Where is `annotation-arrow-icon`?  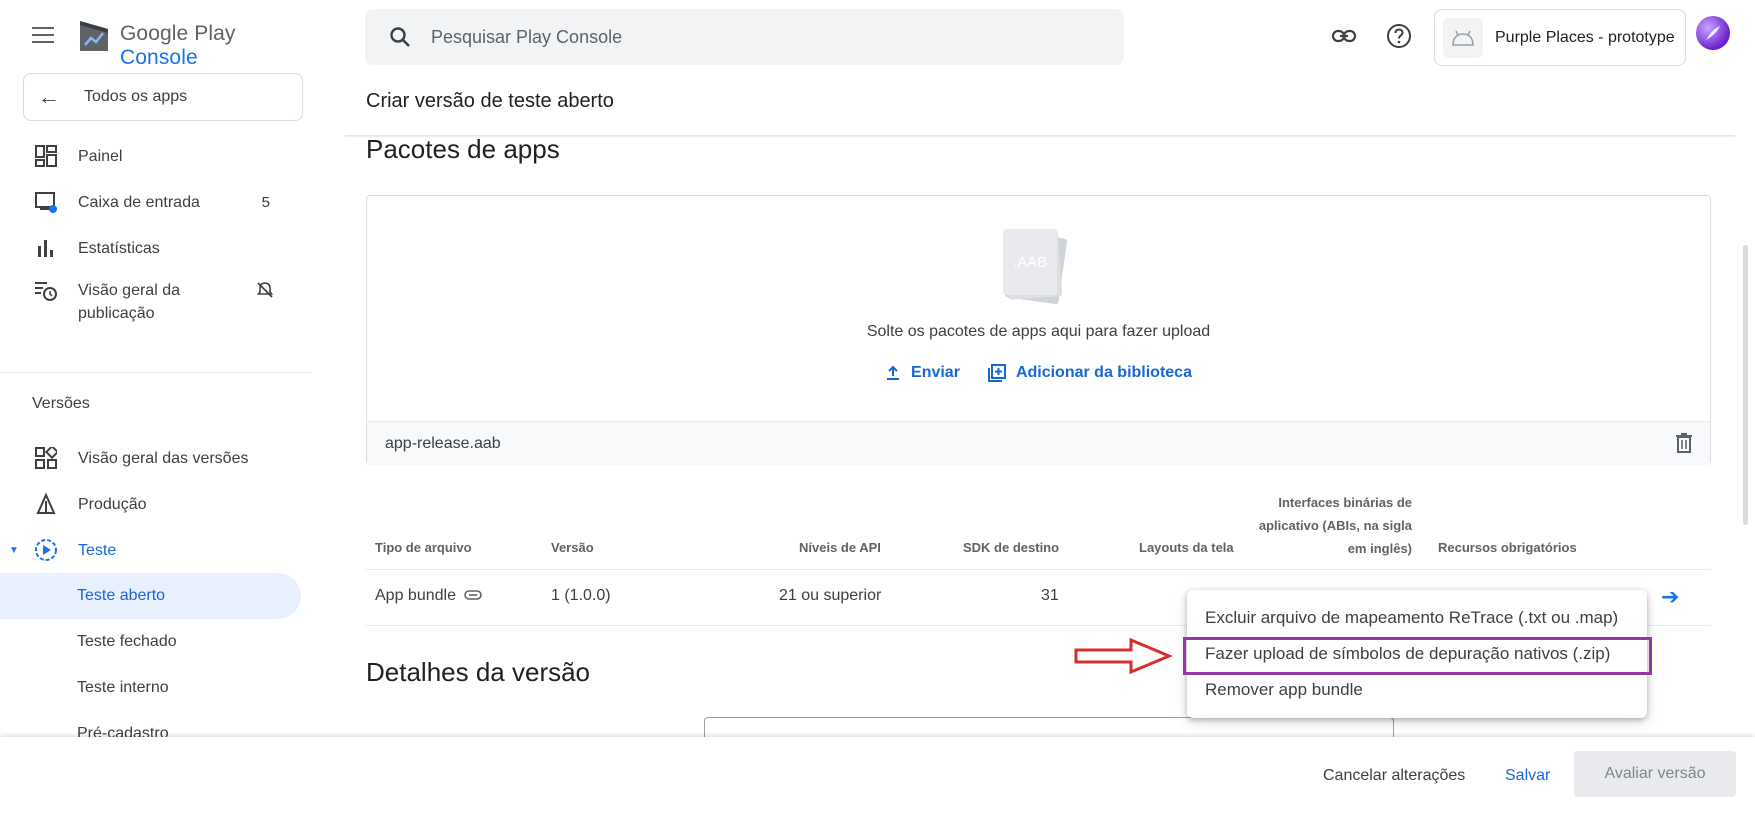 annotation-arrow-icon is located at coordinates (1123, 656).